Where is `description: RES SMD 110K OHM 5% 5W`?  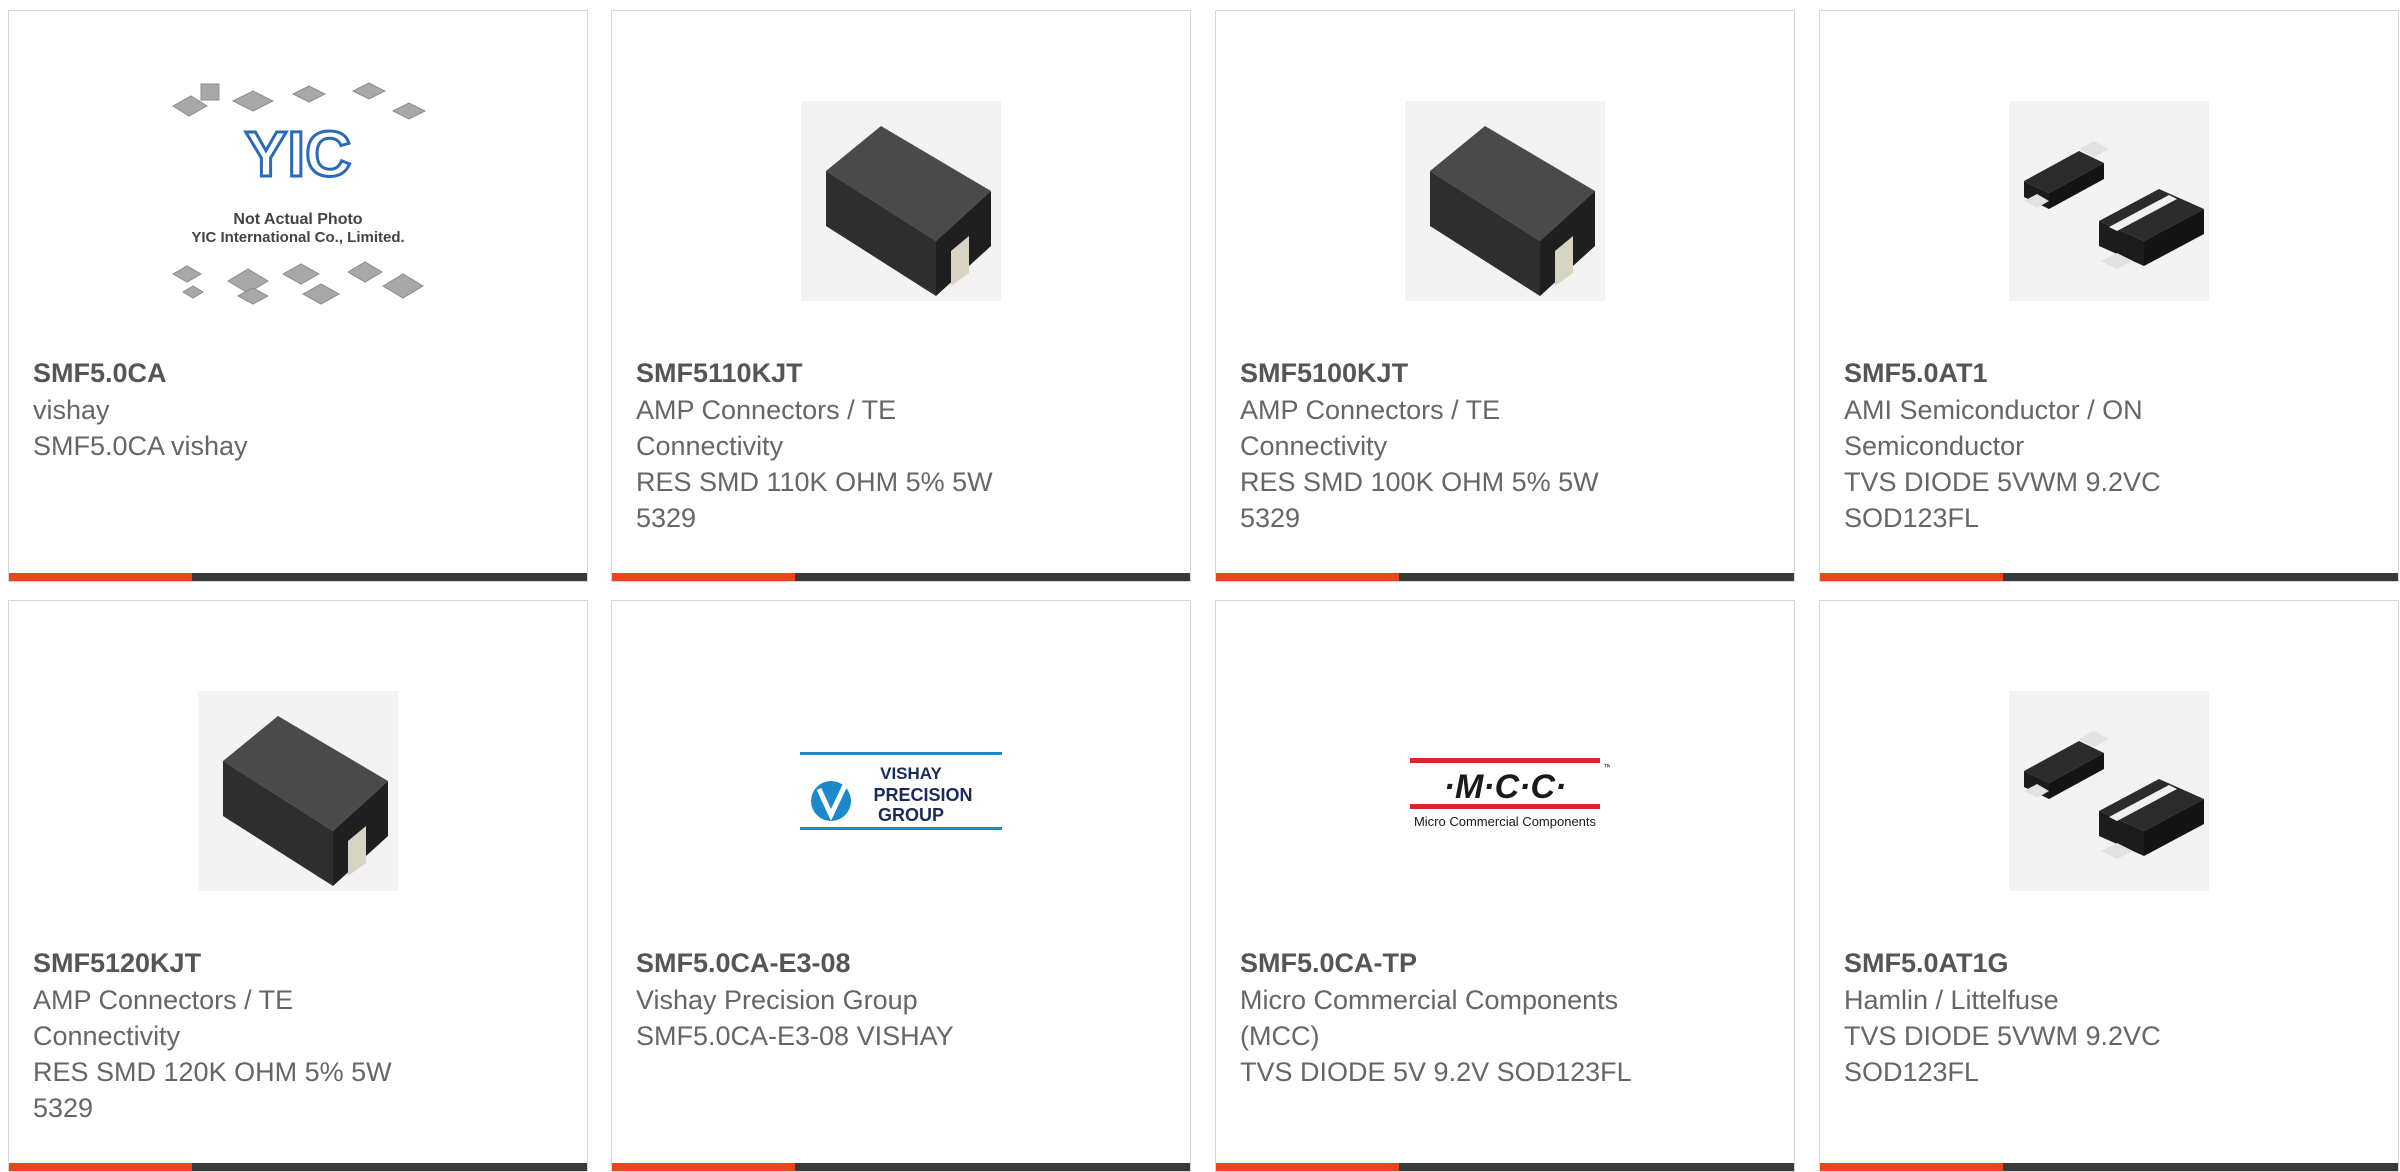 description: RES SMD 110K OHM 5% 5W is located at coordinates (814, 482).